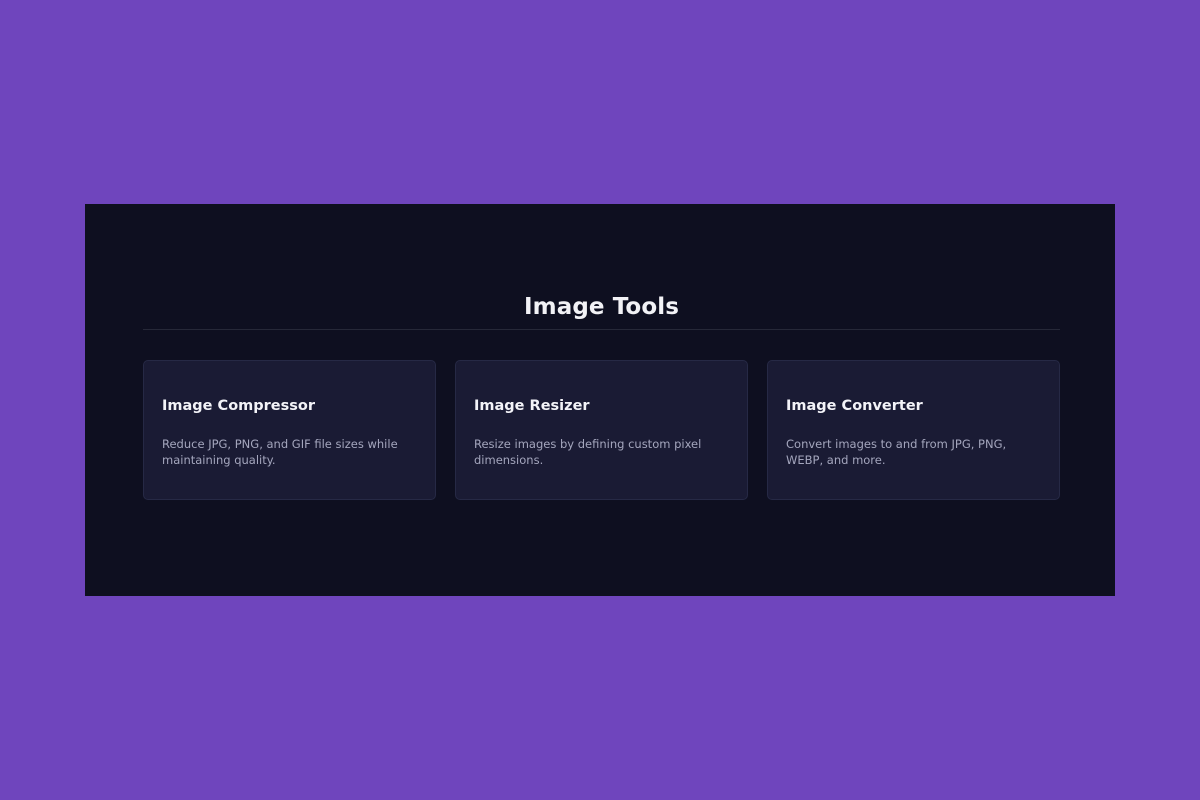 Image resolution: width=1200 pixels, height=800 pixels. I want to click on card-title: Image Converter, so click(854, 406).